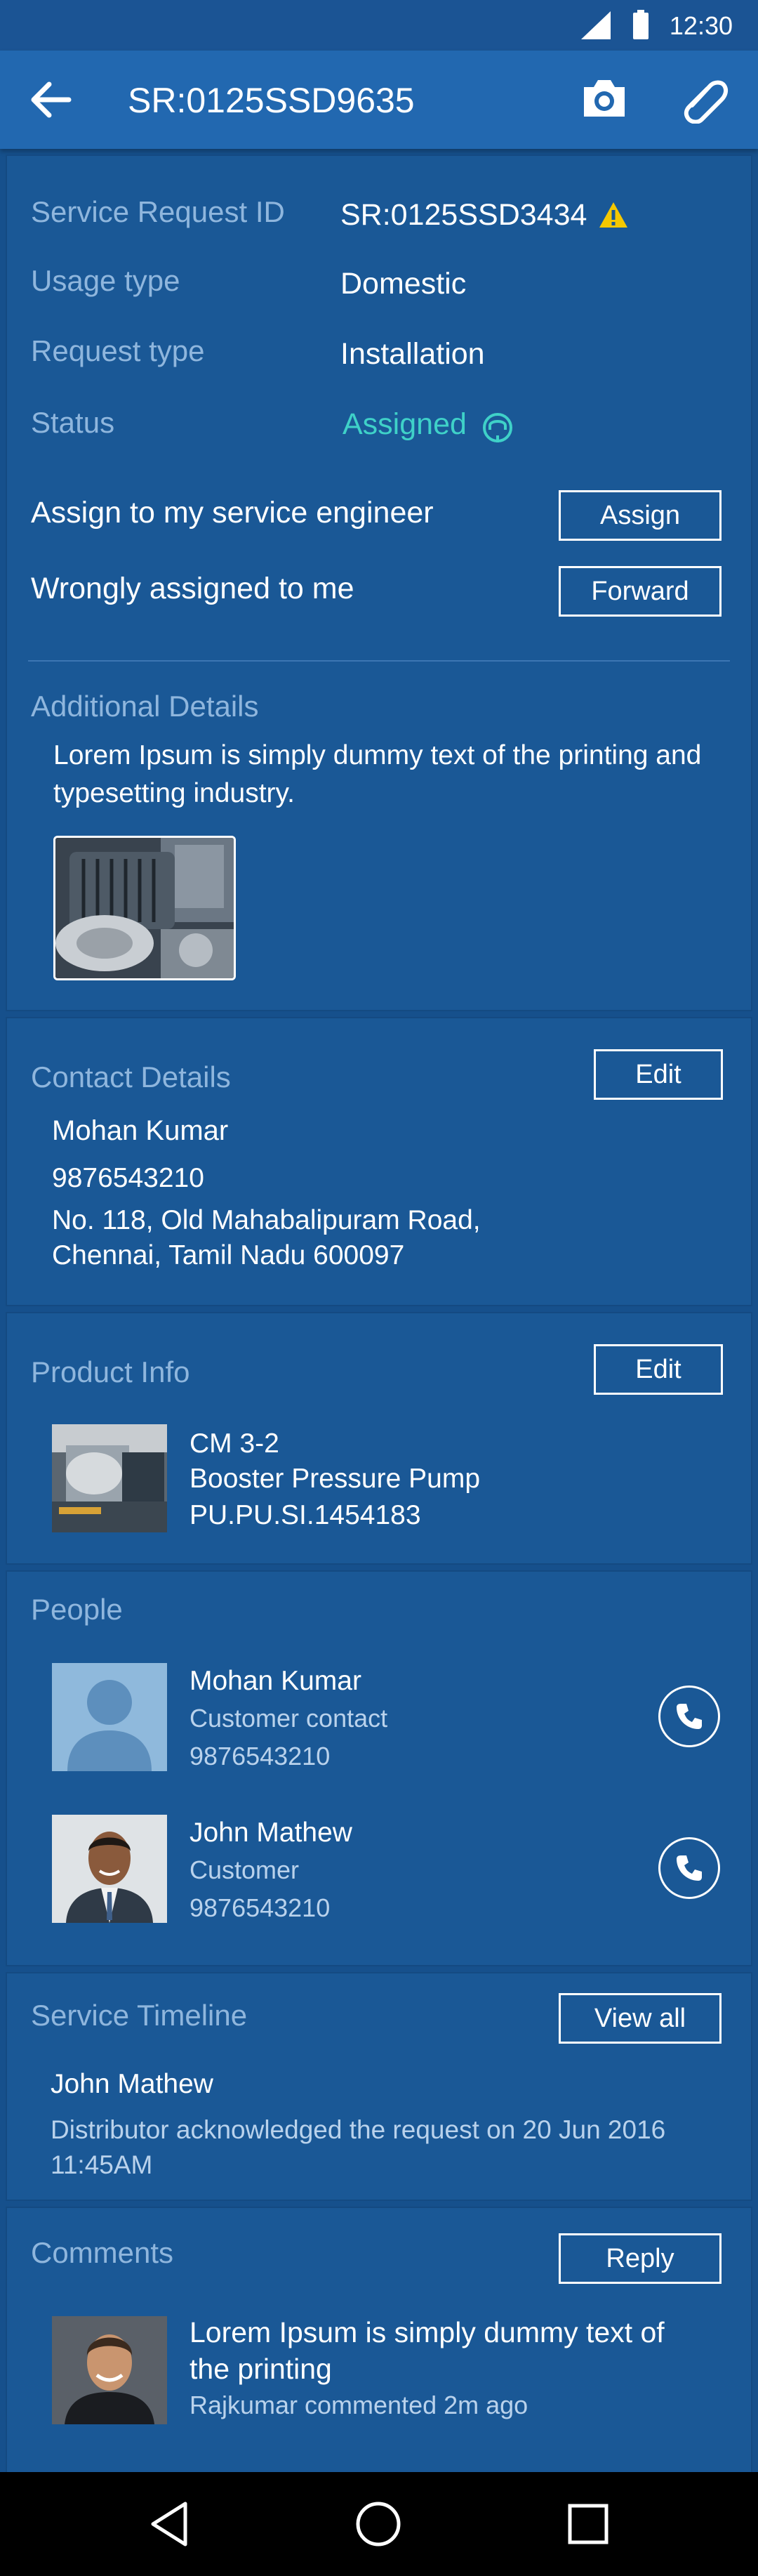  I want to click on view-all-button: View all, so click(640, 2019).